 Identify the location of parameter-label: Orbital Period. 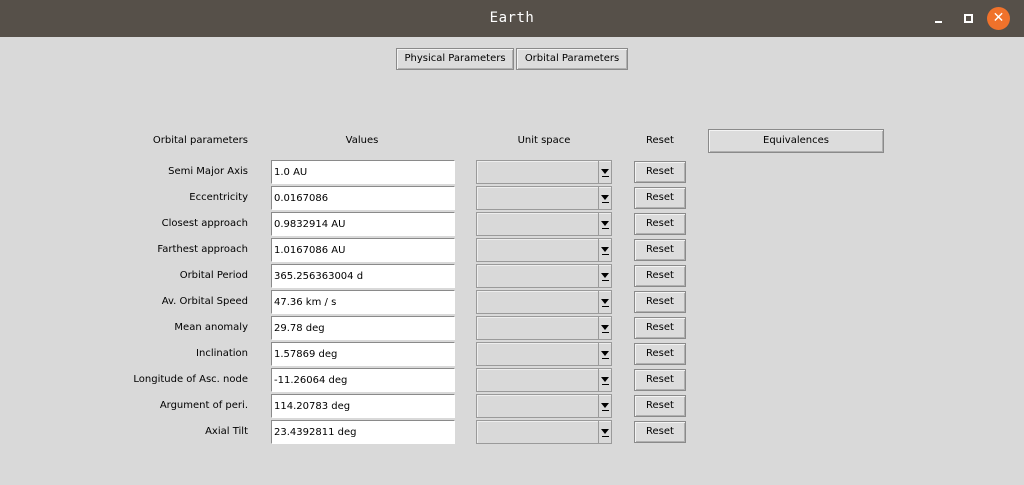
(213, 275).